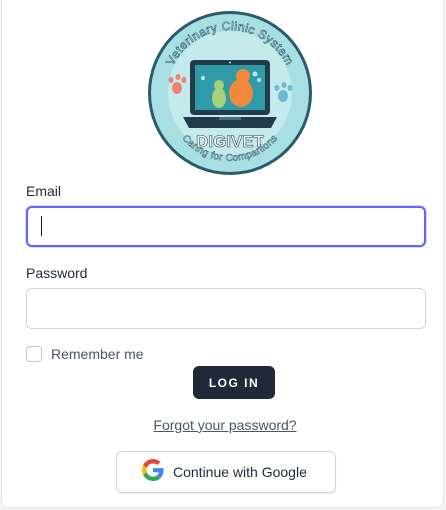  Describe the element at coordinates (97, 354) in the screenshot. I see `remember-me-label: Remember me` at that location.